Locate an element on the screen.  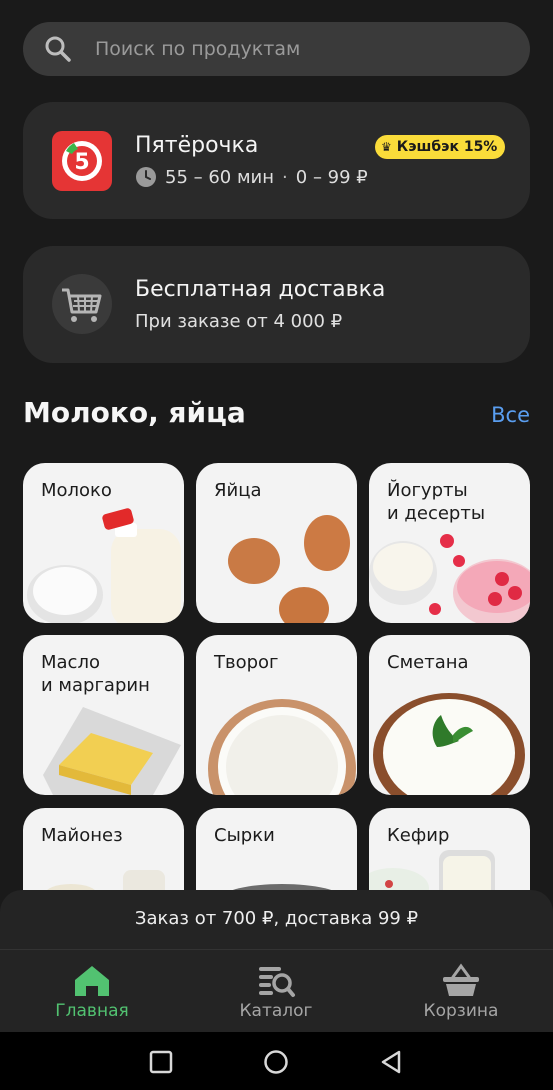
recent-apps-icon is located at coordinates (161, 1062).